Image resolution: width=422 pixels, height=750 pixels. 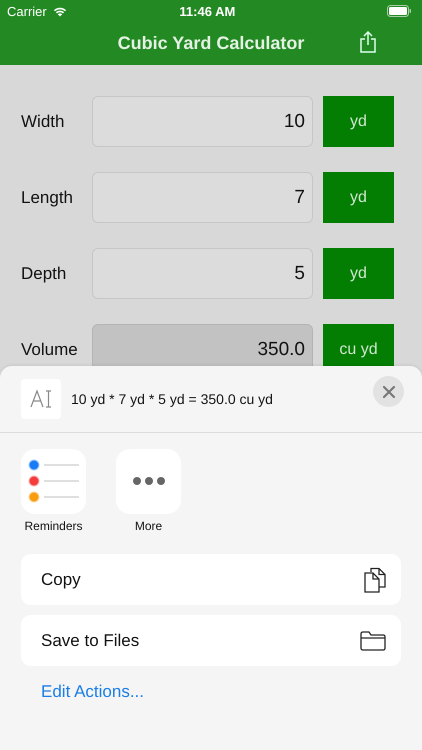 What do you see at coordinates (202, 197) in the screenshot?
I see `input-field: 7` at bounding box center [202, 197].